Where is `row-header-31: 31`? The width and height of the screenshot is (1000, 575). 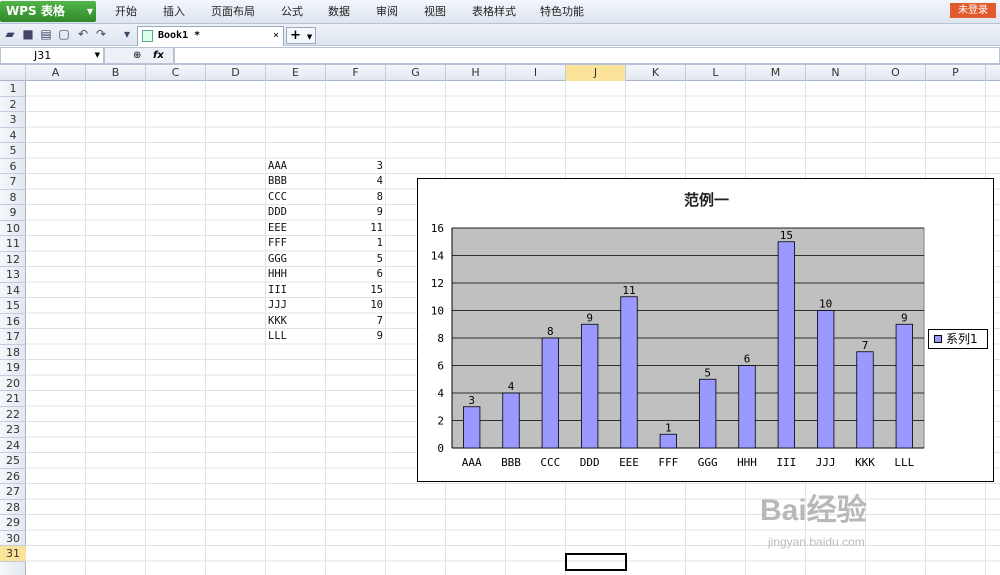 row-header-31: 31 is located at coordinates (13, 554).